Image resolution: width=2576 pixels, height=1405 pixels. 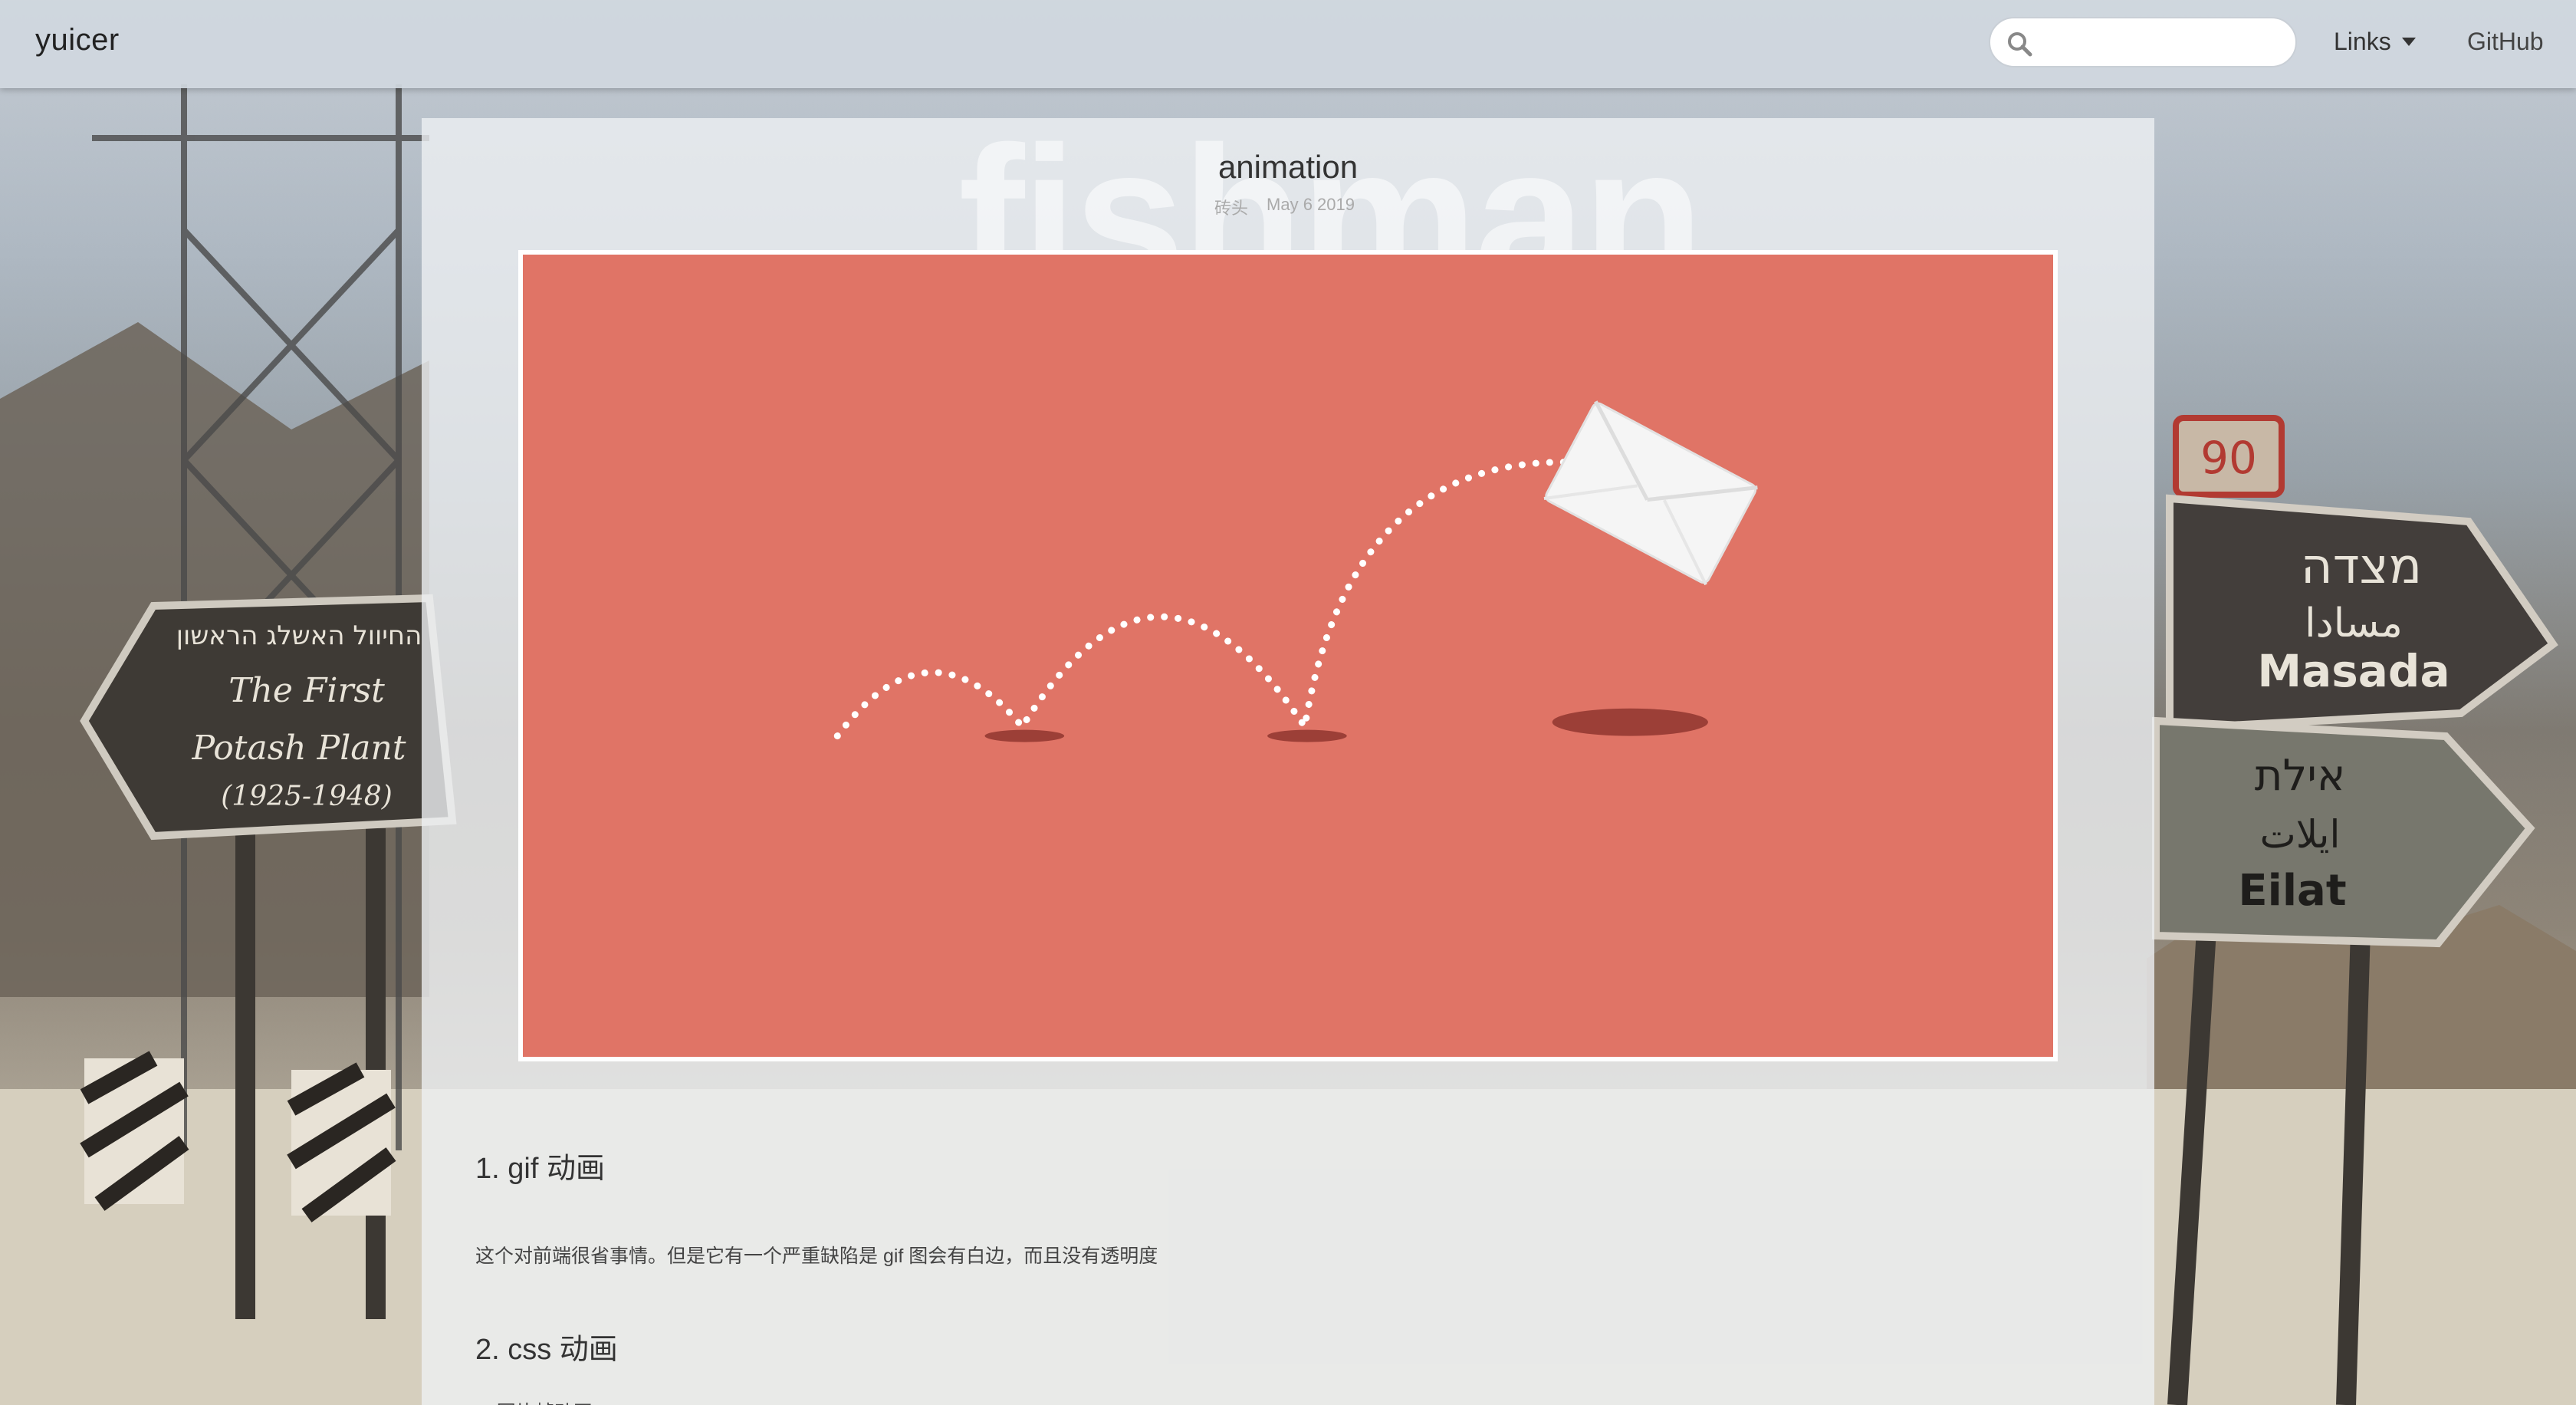 What do you see at coordinates (2300, 835) in the screenshot?
I see `svg-text: ايلات` at bounding box center [2300, 835].